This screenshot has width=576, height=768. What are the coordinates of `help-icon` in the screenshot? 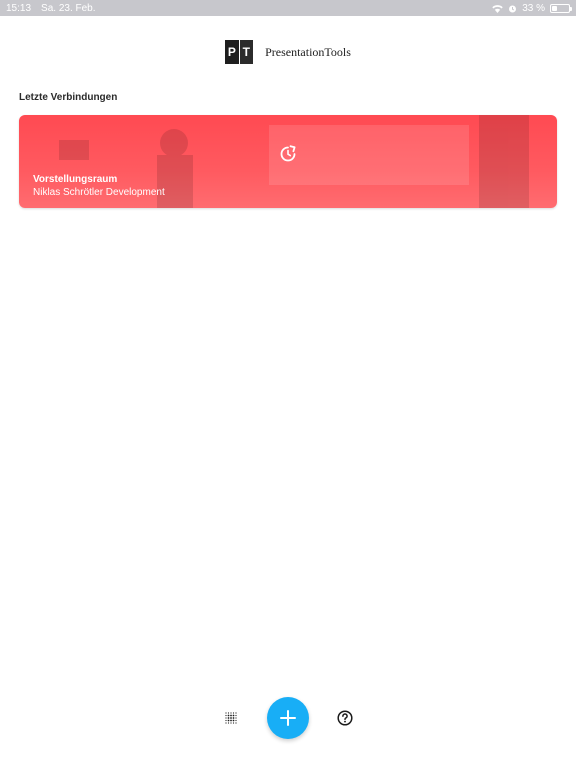 It's located at (345, 718).